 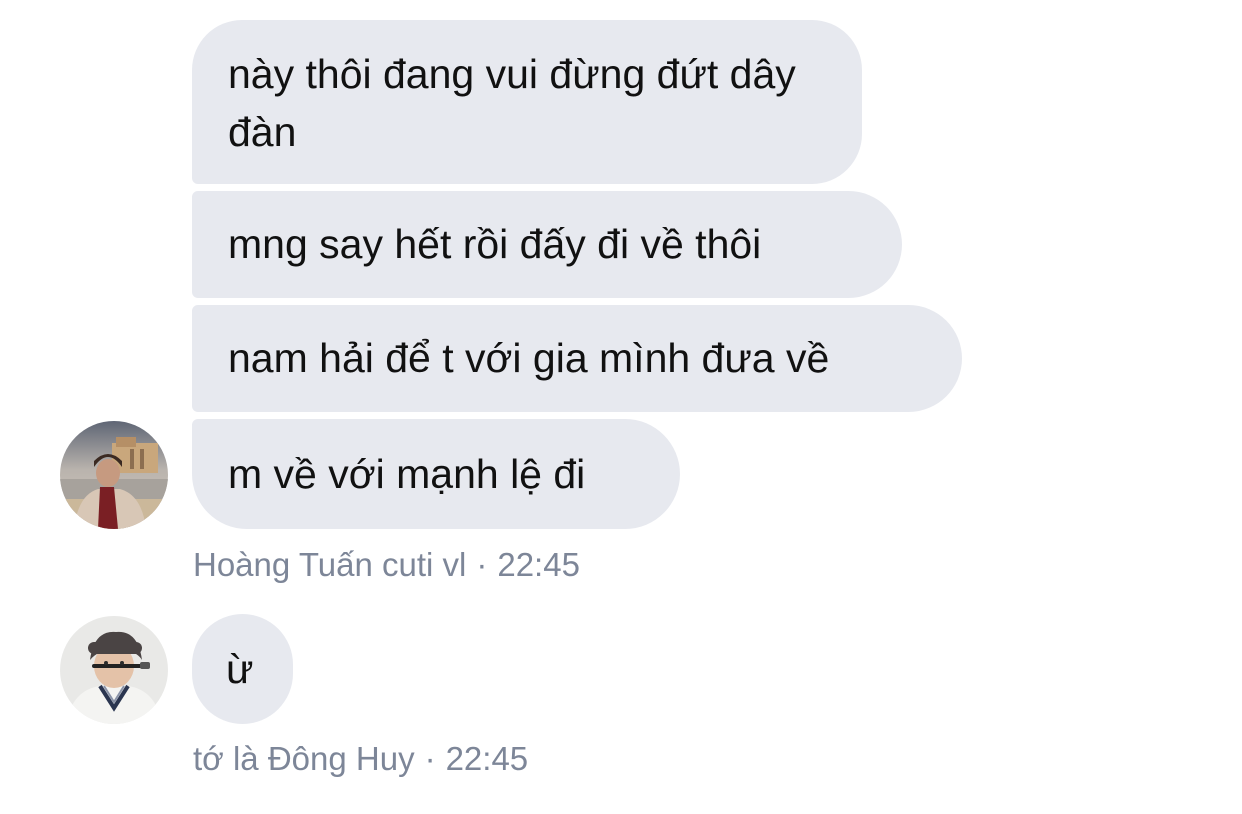 I want to click on message-bubble: m về với mạnh lệ đi, so click(x=436, y=474).